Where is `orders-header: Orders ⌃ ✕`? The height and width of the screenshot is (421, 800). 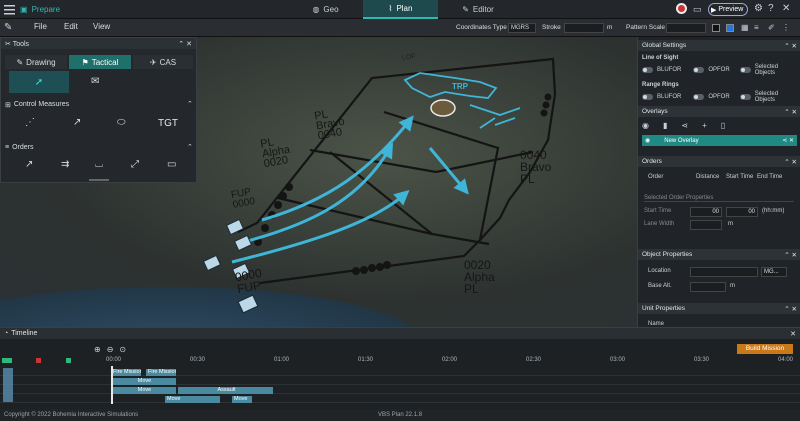 orders-header: Orders ⌃ ✕ is located at coordinates (719, 161).